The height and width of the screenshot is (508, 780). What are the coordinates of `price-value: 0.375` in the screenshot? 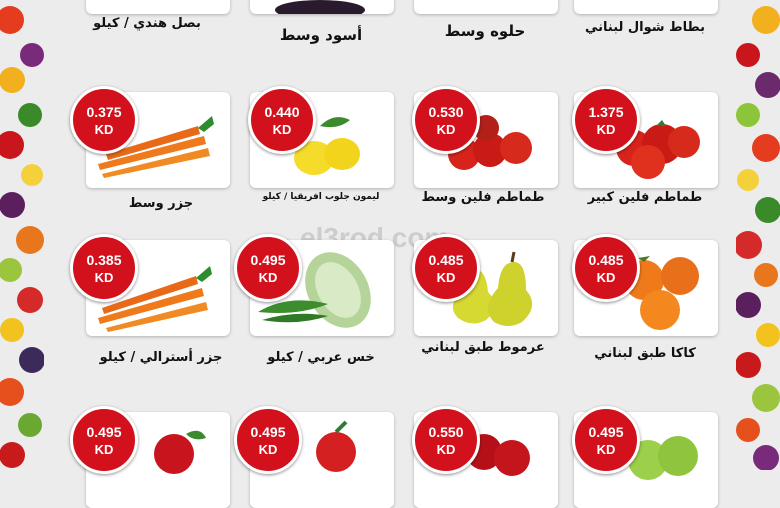 It's located at (104, 112).